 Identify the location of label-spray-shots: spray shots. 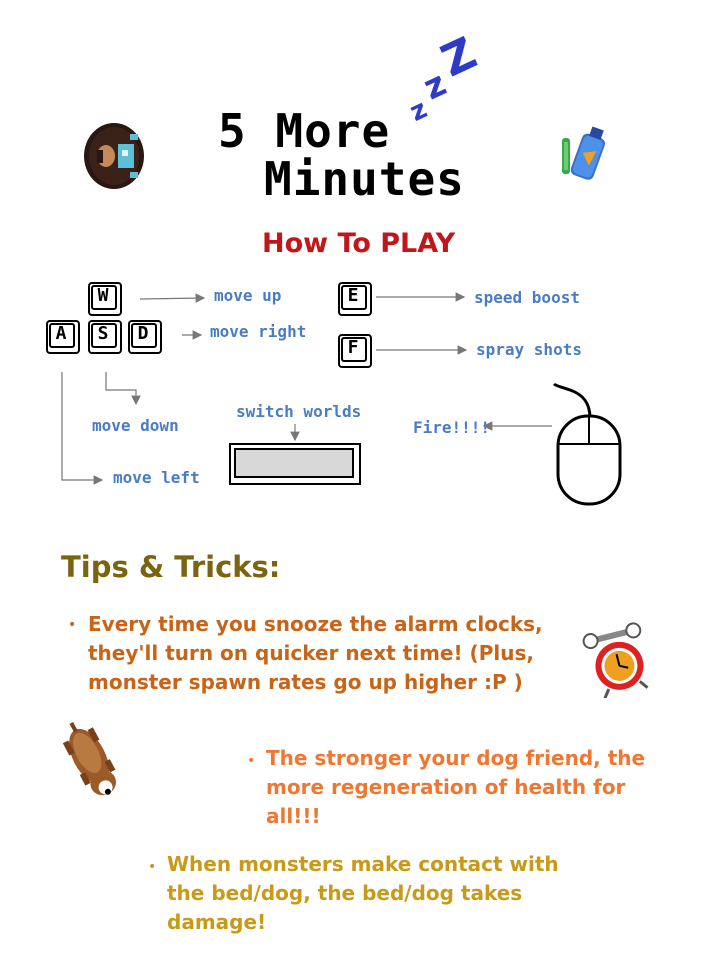
(529, 349).